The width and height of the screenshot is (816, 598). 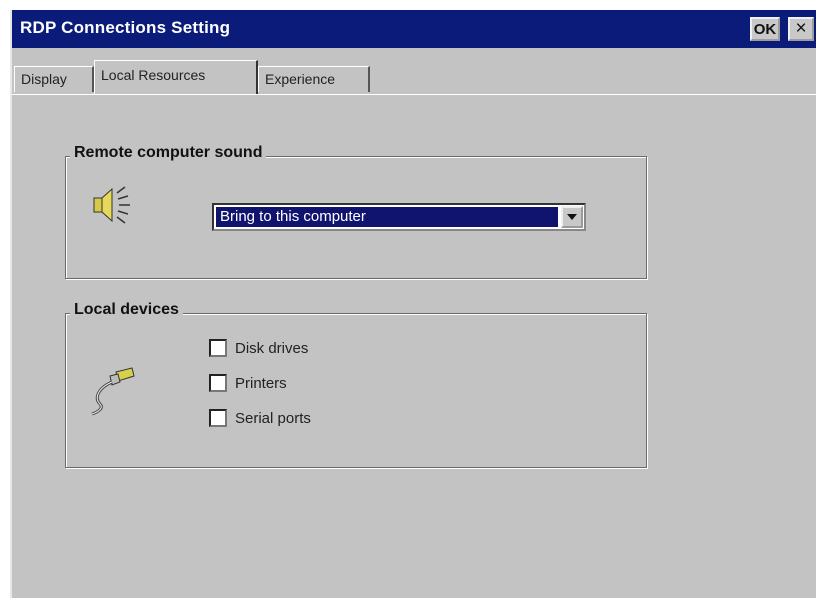 What do you see at coordinates (176, 77) in the screenshot?
I see `tab-local-resources: Local Resources` at bounding box center [176, 77].